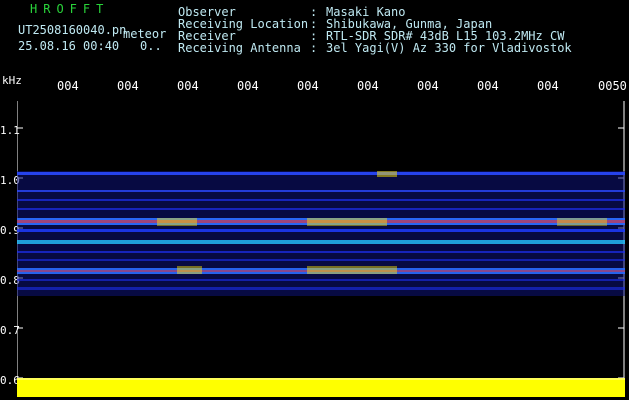 The height and width of the screenshot is (400, 629). What do you see at coordinates (151, 46) in the screenshot?
I see `count-label: 0..` at bounding box center [151, 46].